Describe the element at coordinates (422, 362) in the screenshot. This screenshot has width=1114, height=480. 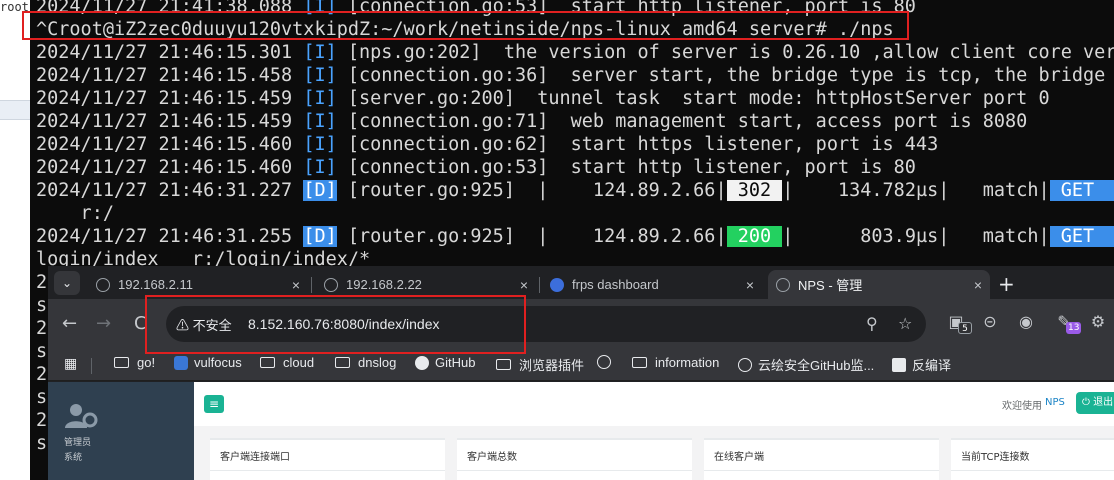
I see `github-icon` at that location.